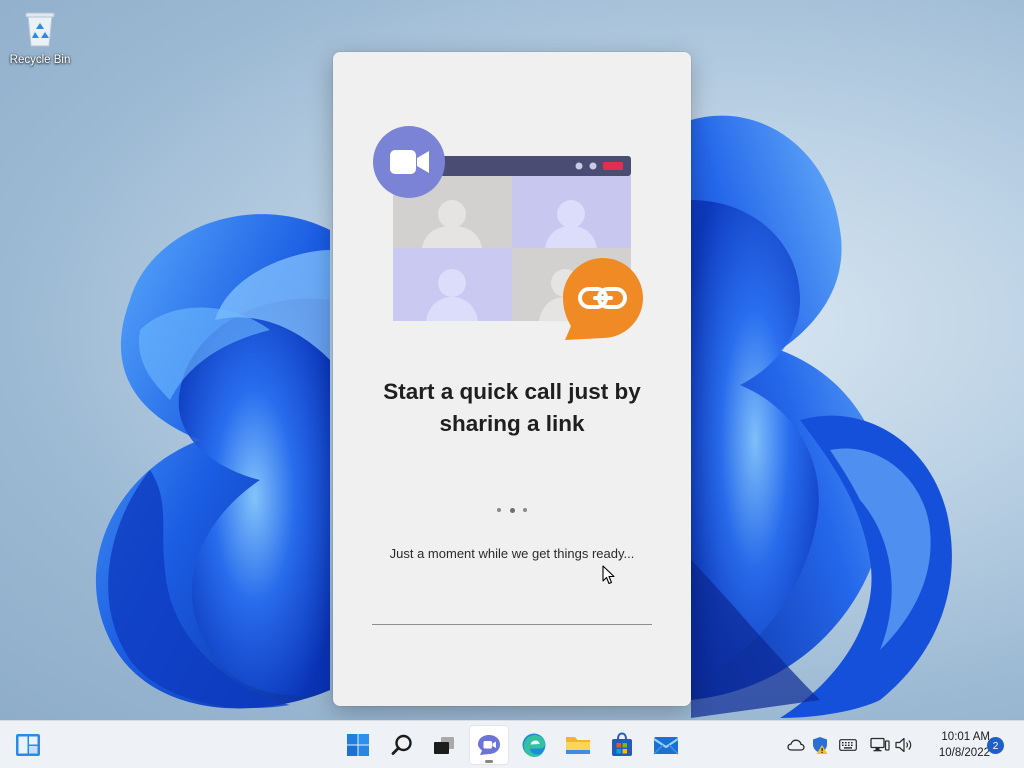  I want to click on call-illustration, so click(509, 235).